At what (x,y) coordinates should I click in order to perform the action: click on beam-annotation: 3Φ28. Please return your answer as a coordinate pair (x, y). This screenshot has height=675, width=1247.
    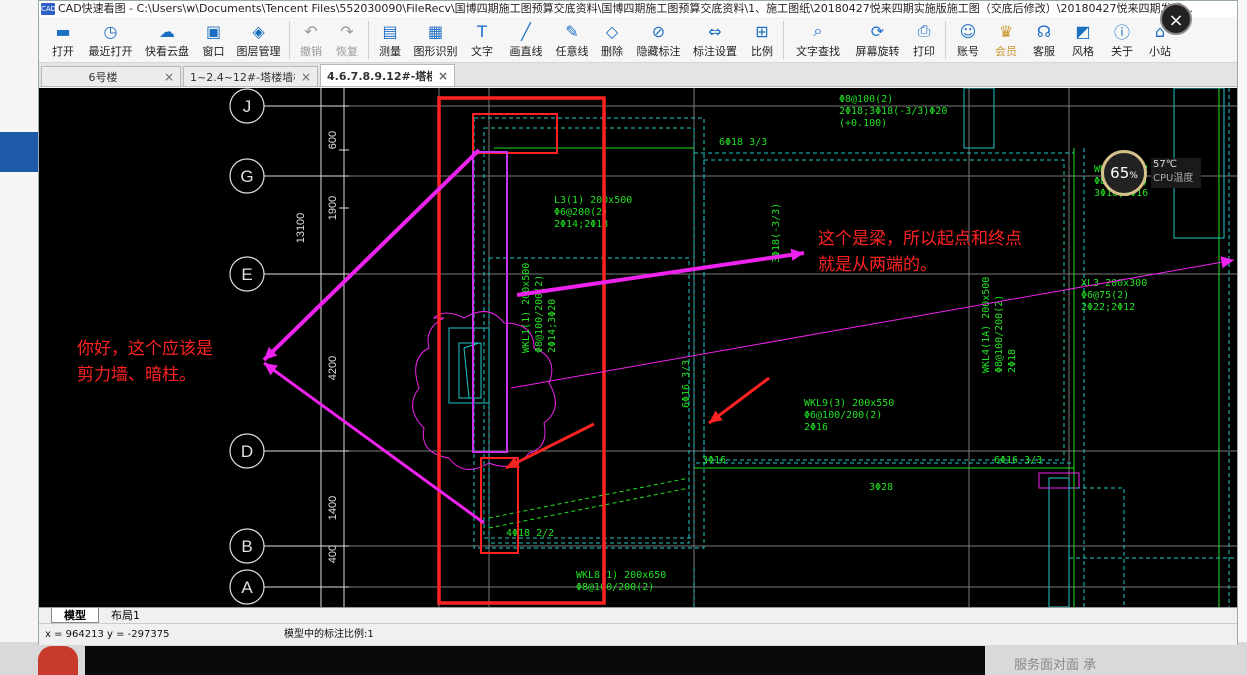
    Looking at the image, I should click on (881, 487).